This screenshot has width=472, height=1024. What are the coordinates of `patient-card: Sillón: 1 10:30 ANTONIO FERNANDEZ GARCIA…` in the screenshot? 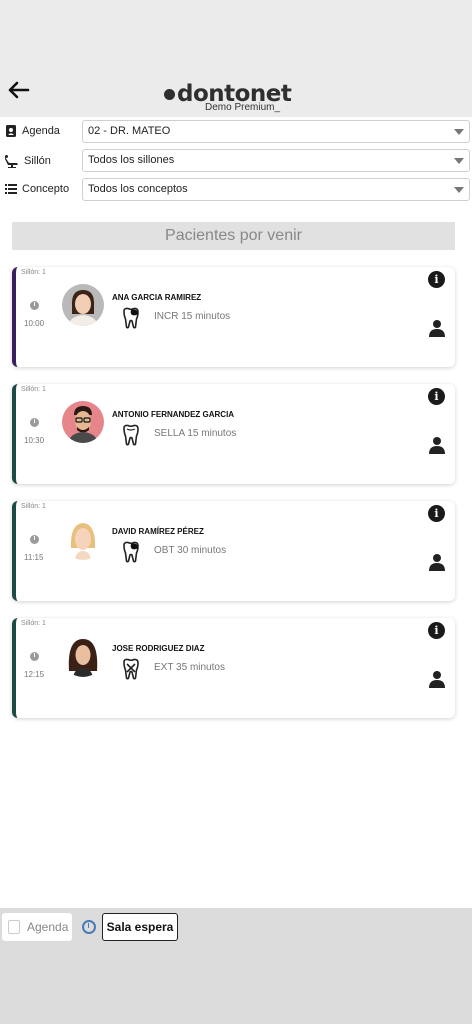 It's located at (233, 434).